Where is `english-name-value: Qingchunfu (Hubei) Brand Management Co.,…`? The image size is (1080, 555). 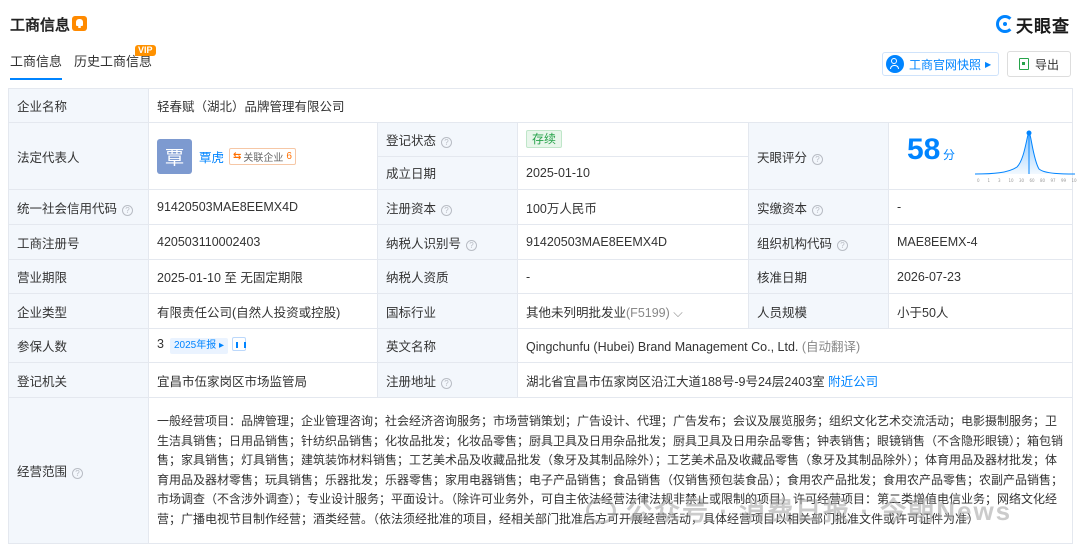 english-name-value: Qingchunfu (Hubei) Brand Management Co.,… is located at coordinates (795, 345).